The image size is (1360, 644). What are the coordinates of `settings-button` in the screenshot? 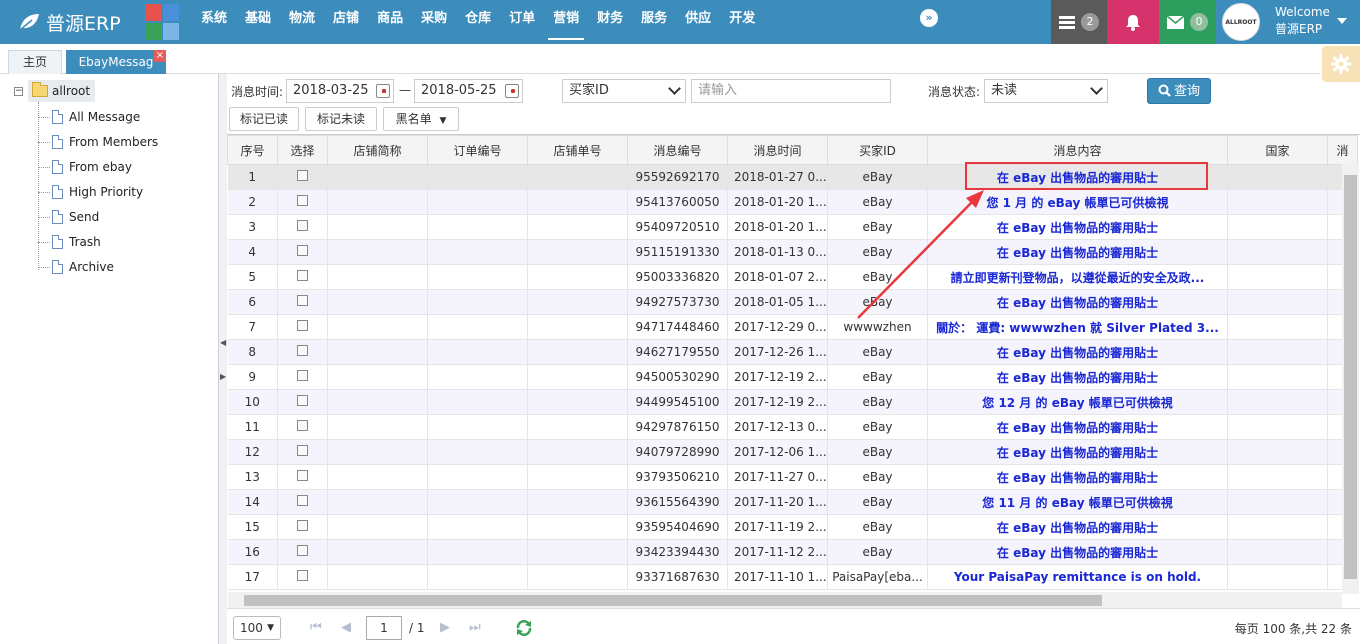 It's located at (1341, 64).